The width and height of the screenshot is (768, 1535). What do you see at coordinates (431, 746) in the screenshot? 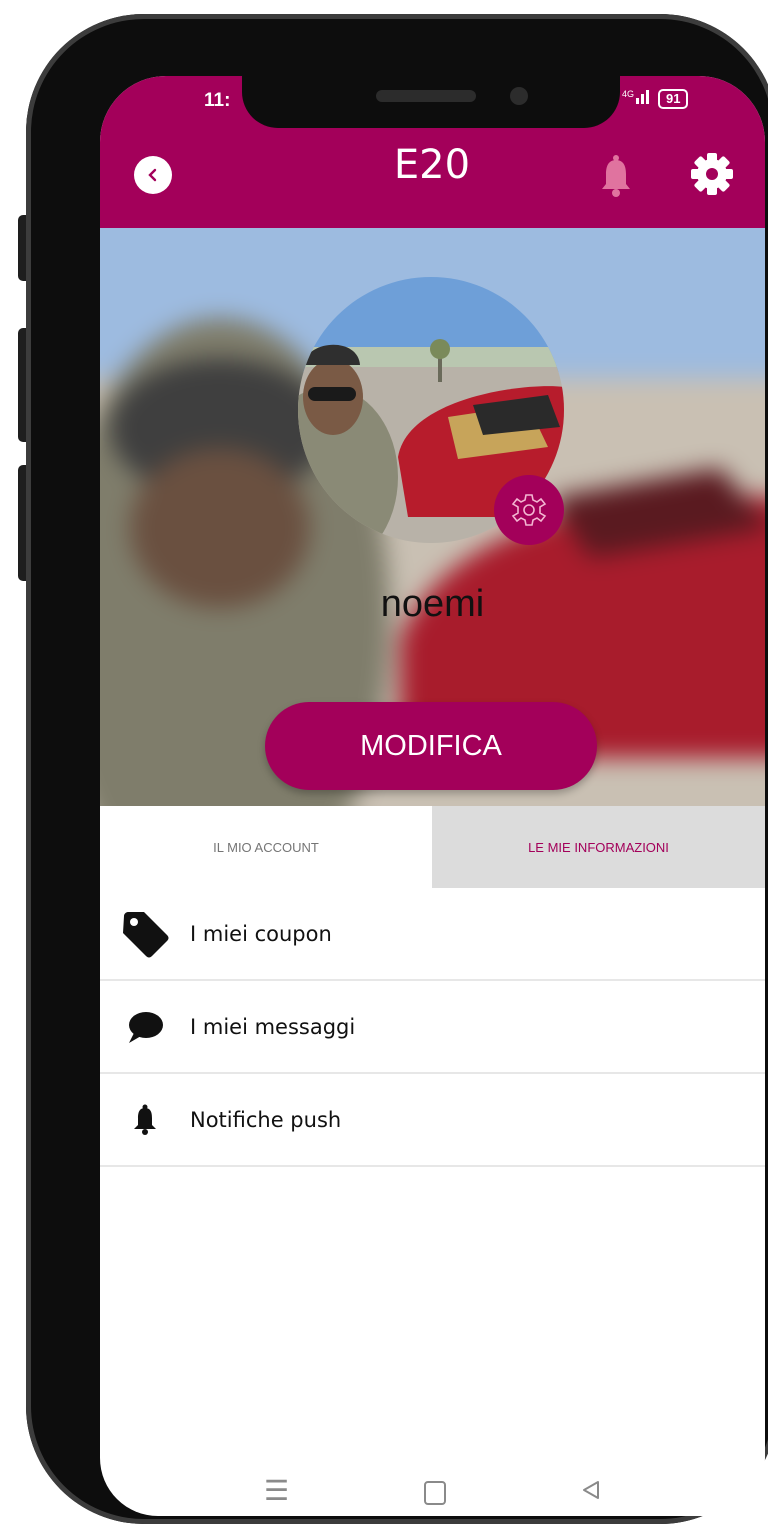
I see `edit-profile-button: MODIFICA` at bounding box center [431, 746].